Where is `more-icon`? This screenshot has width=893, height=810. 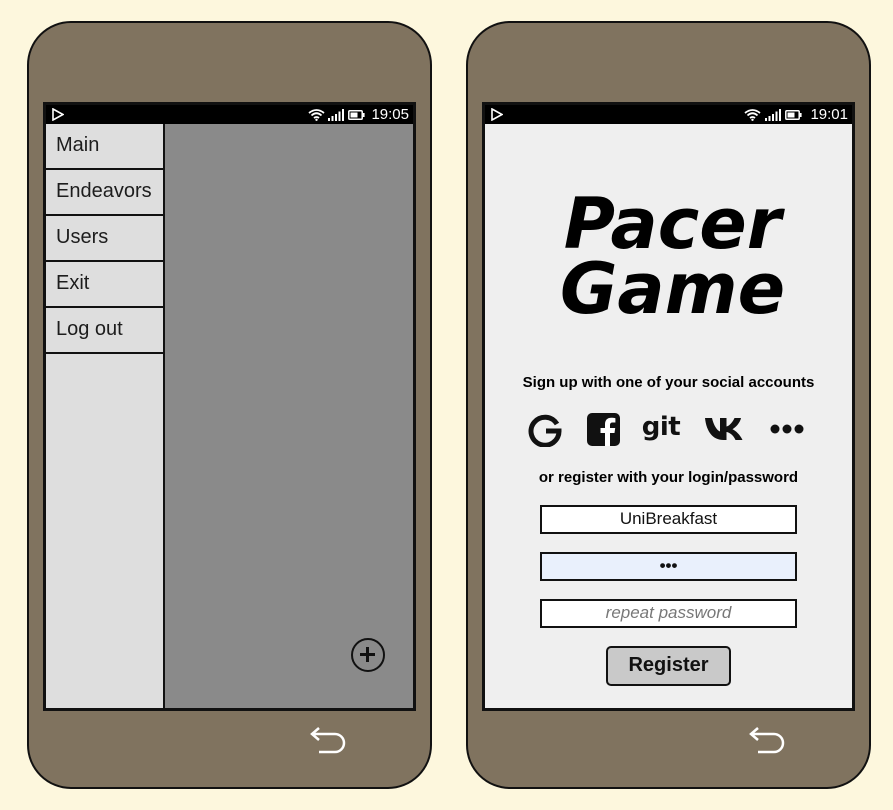
more-icon is located at coordinates (787, 429).